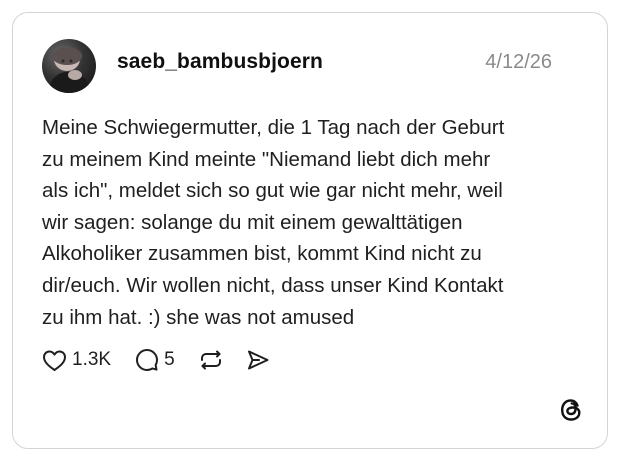 This screenshot has height=461, width=620. I want to click on heart-icon, so click(54, 360).